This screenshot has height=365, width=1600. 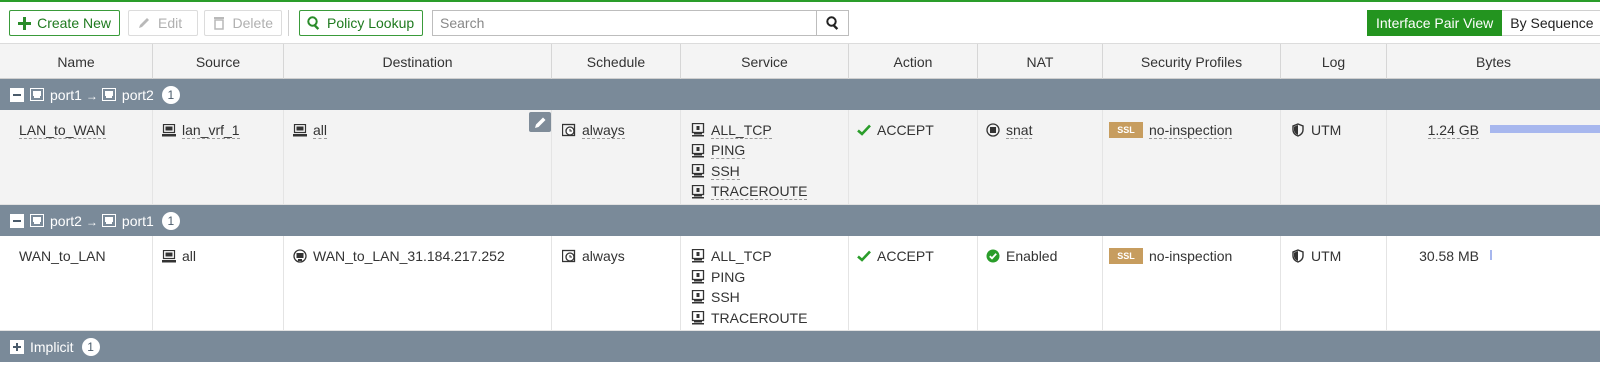 I want to click on edit-button: Edit, so click(x=163, y=23).